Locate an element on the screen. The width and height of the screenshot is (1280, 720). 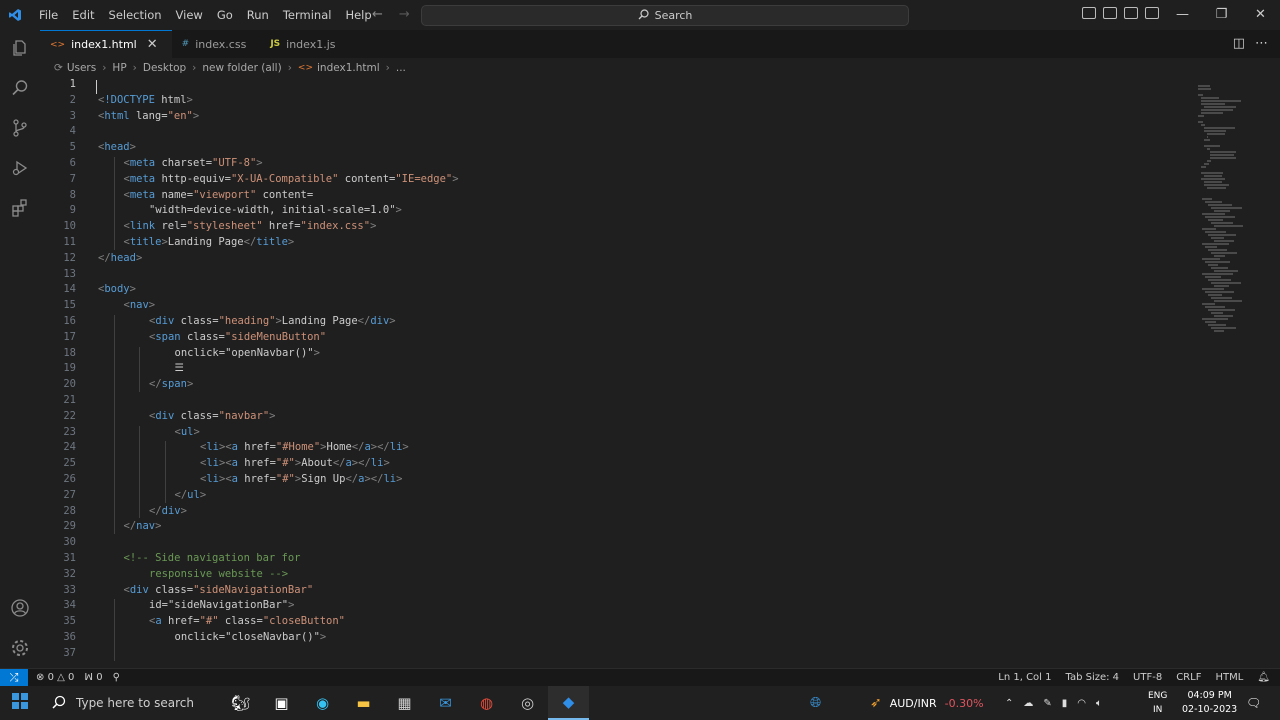
maximize-icon: ❐ is located at coordinates (1221, 15).